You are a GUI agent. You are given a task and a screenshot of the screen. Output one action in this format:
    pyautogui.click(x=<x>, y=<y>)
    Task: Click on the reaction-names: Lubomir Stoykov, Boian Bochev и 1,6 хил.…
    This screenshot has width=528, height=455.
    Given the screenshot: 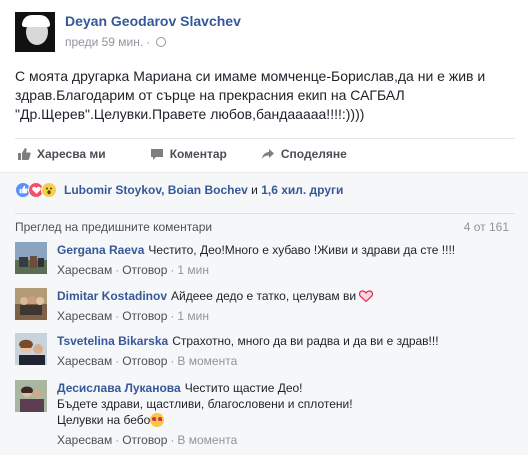 What is the action you would take?
    pyautogui.click(x=203, y=190)
    